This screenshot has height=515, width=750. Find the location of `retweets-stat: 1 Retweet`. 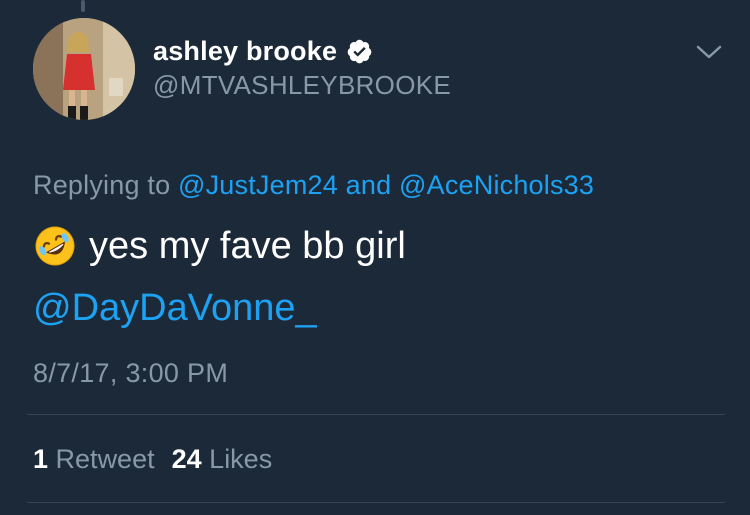

retweets-stat: 1 Retweet is located at coordinates (94, 459).